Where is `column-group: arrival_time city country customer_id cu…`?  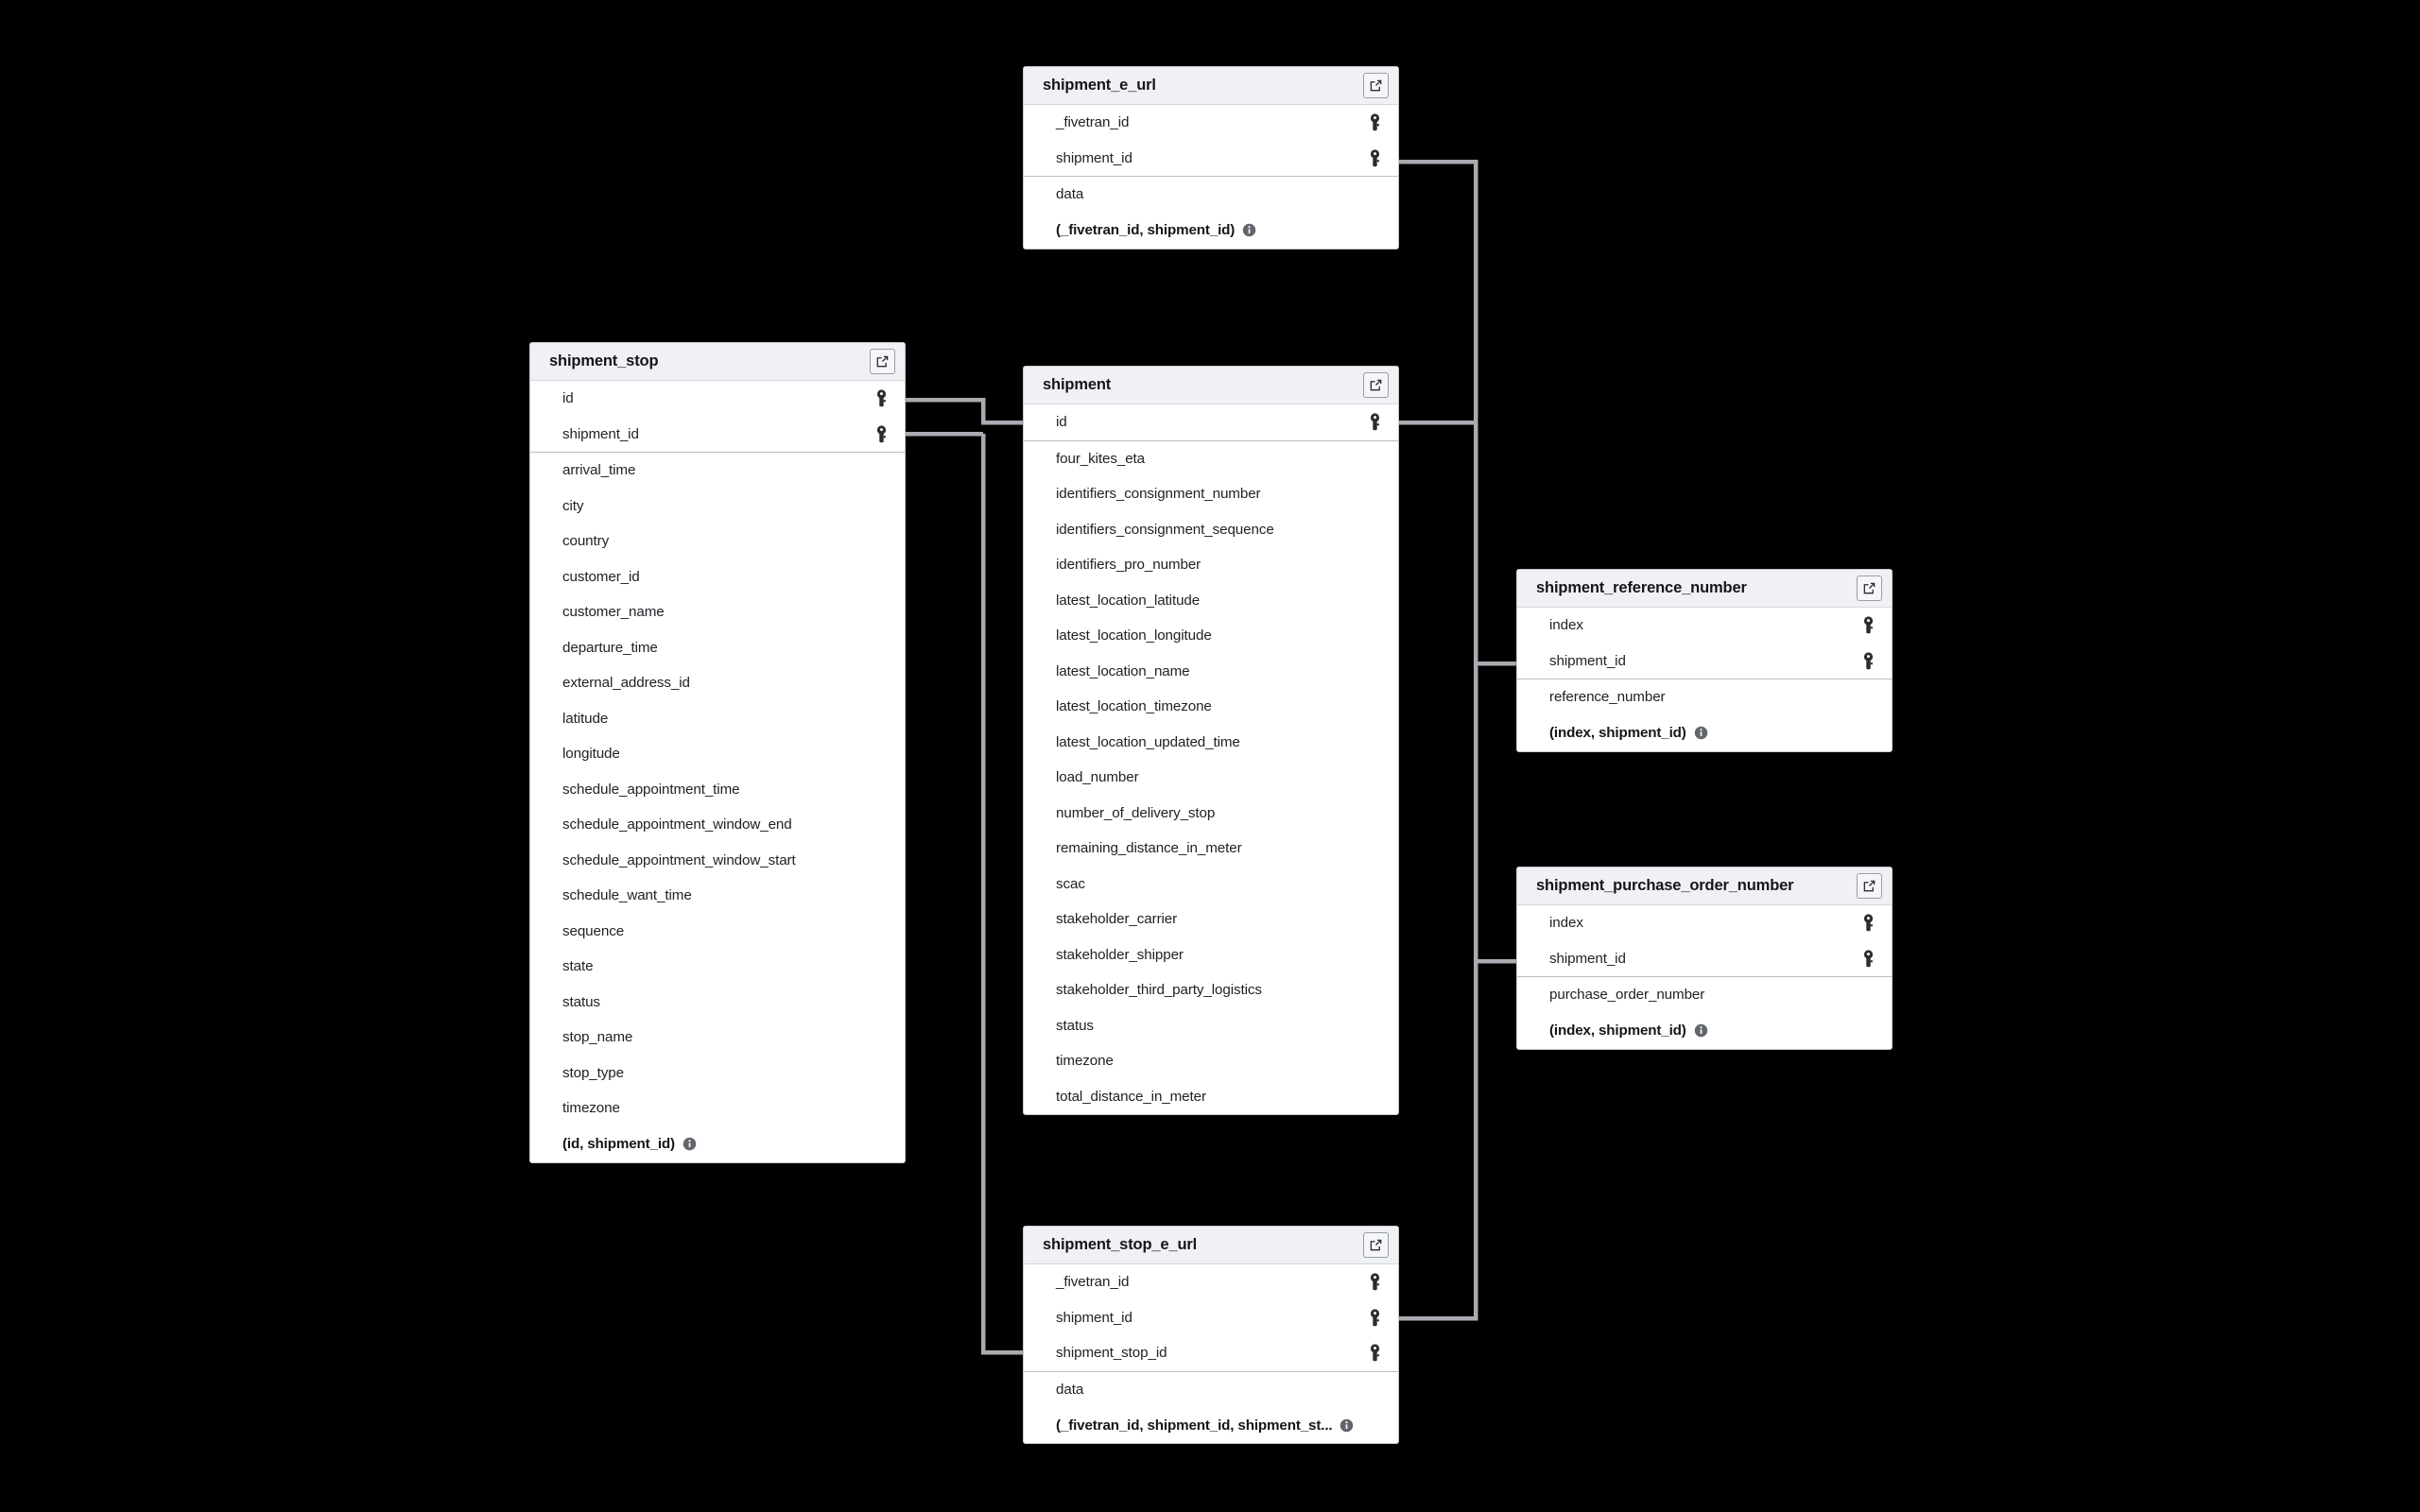 column-group: arrival_time city country customer_id cu… is located at coordinates (717, 807).